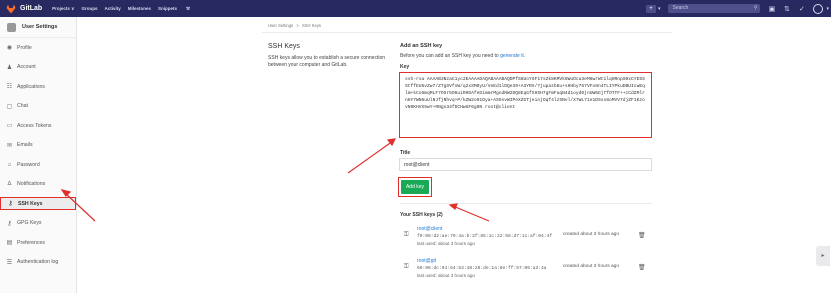 Image resolution: width=831 pixels, height=293 pixels. I want to click on breadcrumb-current: SSH Keys, so click(311, 25).